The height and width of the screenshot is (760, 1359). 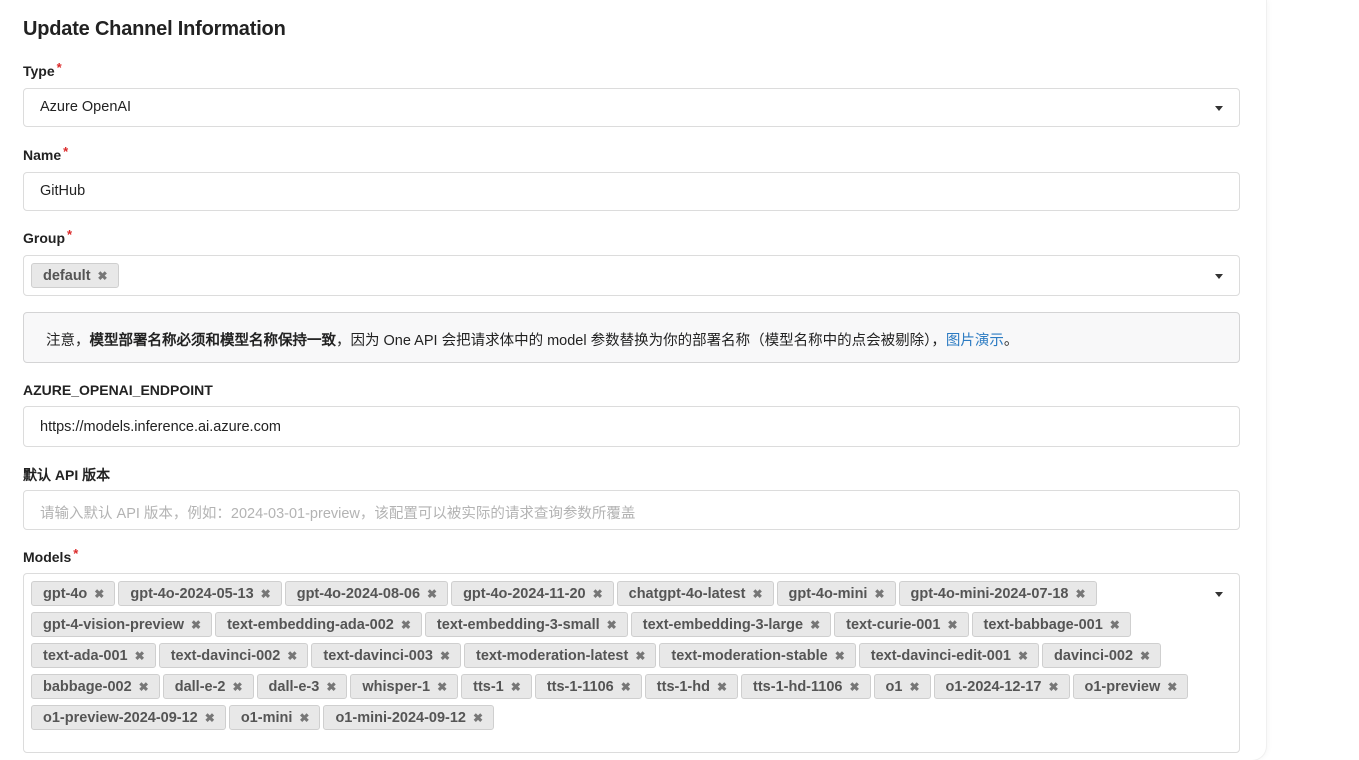 I want to click on model-chip: text-davinci-edit-001 ✖, so click(x=949, y=655).